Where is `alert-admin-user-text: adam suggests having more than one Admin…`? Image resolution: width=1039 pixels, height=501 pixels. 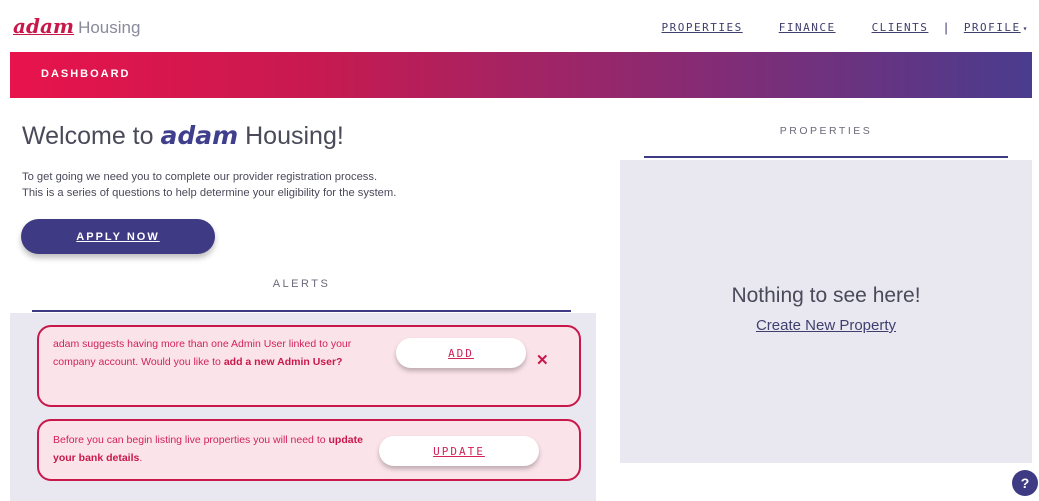
alert-admin-user-text: adam suggests having more than one Admin… is located at coordinates (218, 353).